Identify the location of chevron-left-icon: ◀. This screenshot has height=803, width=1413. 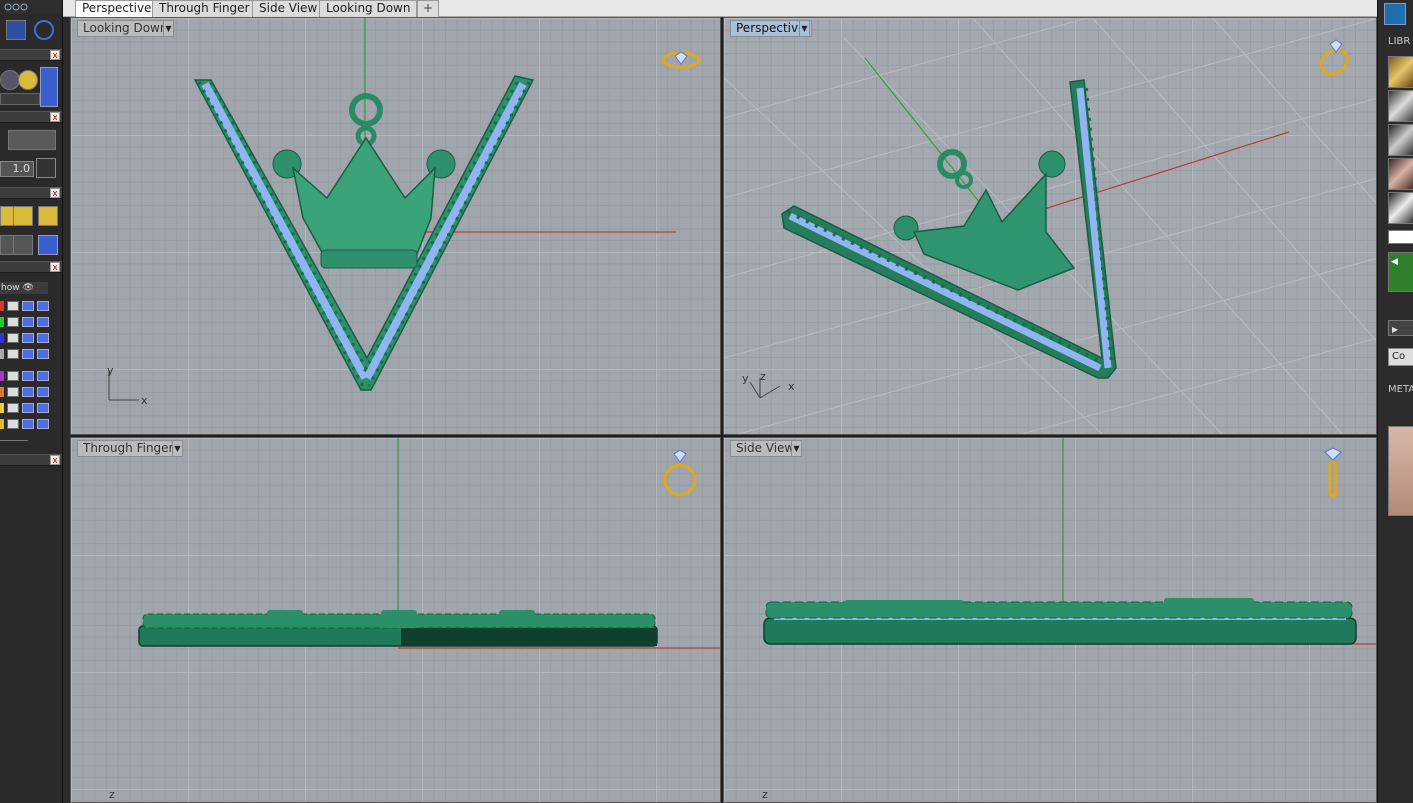
(1394, 262).